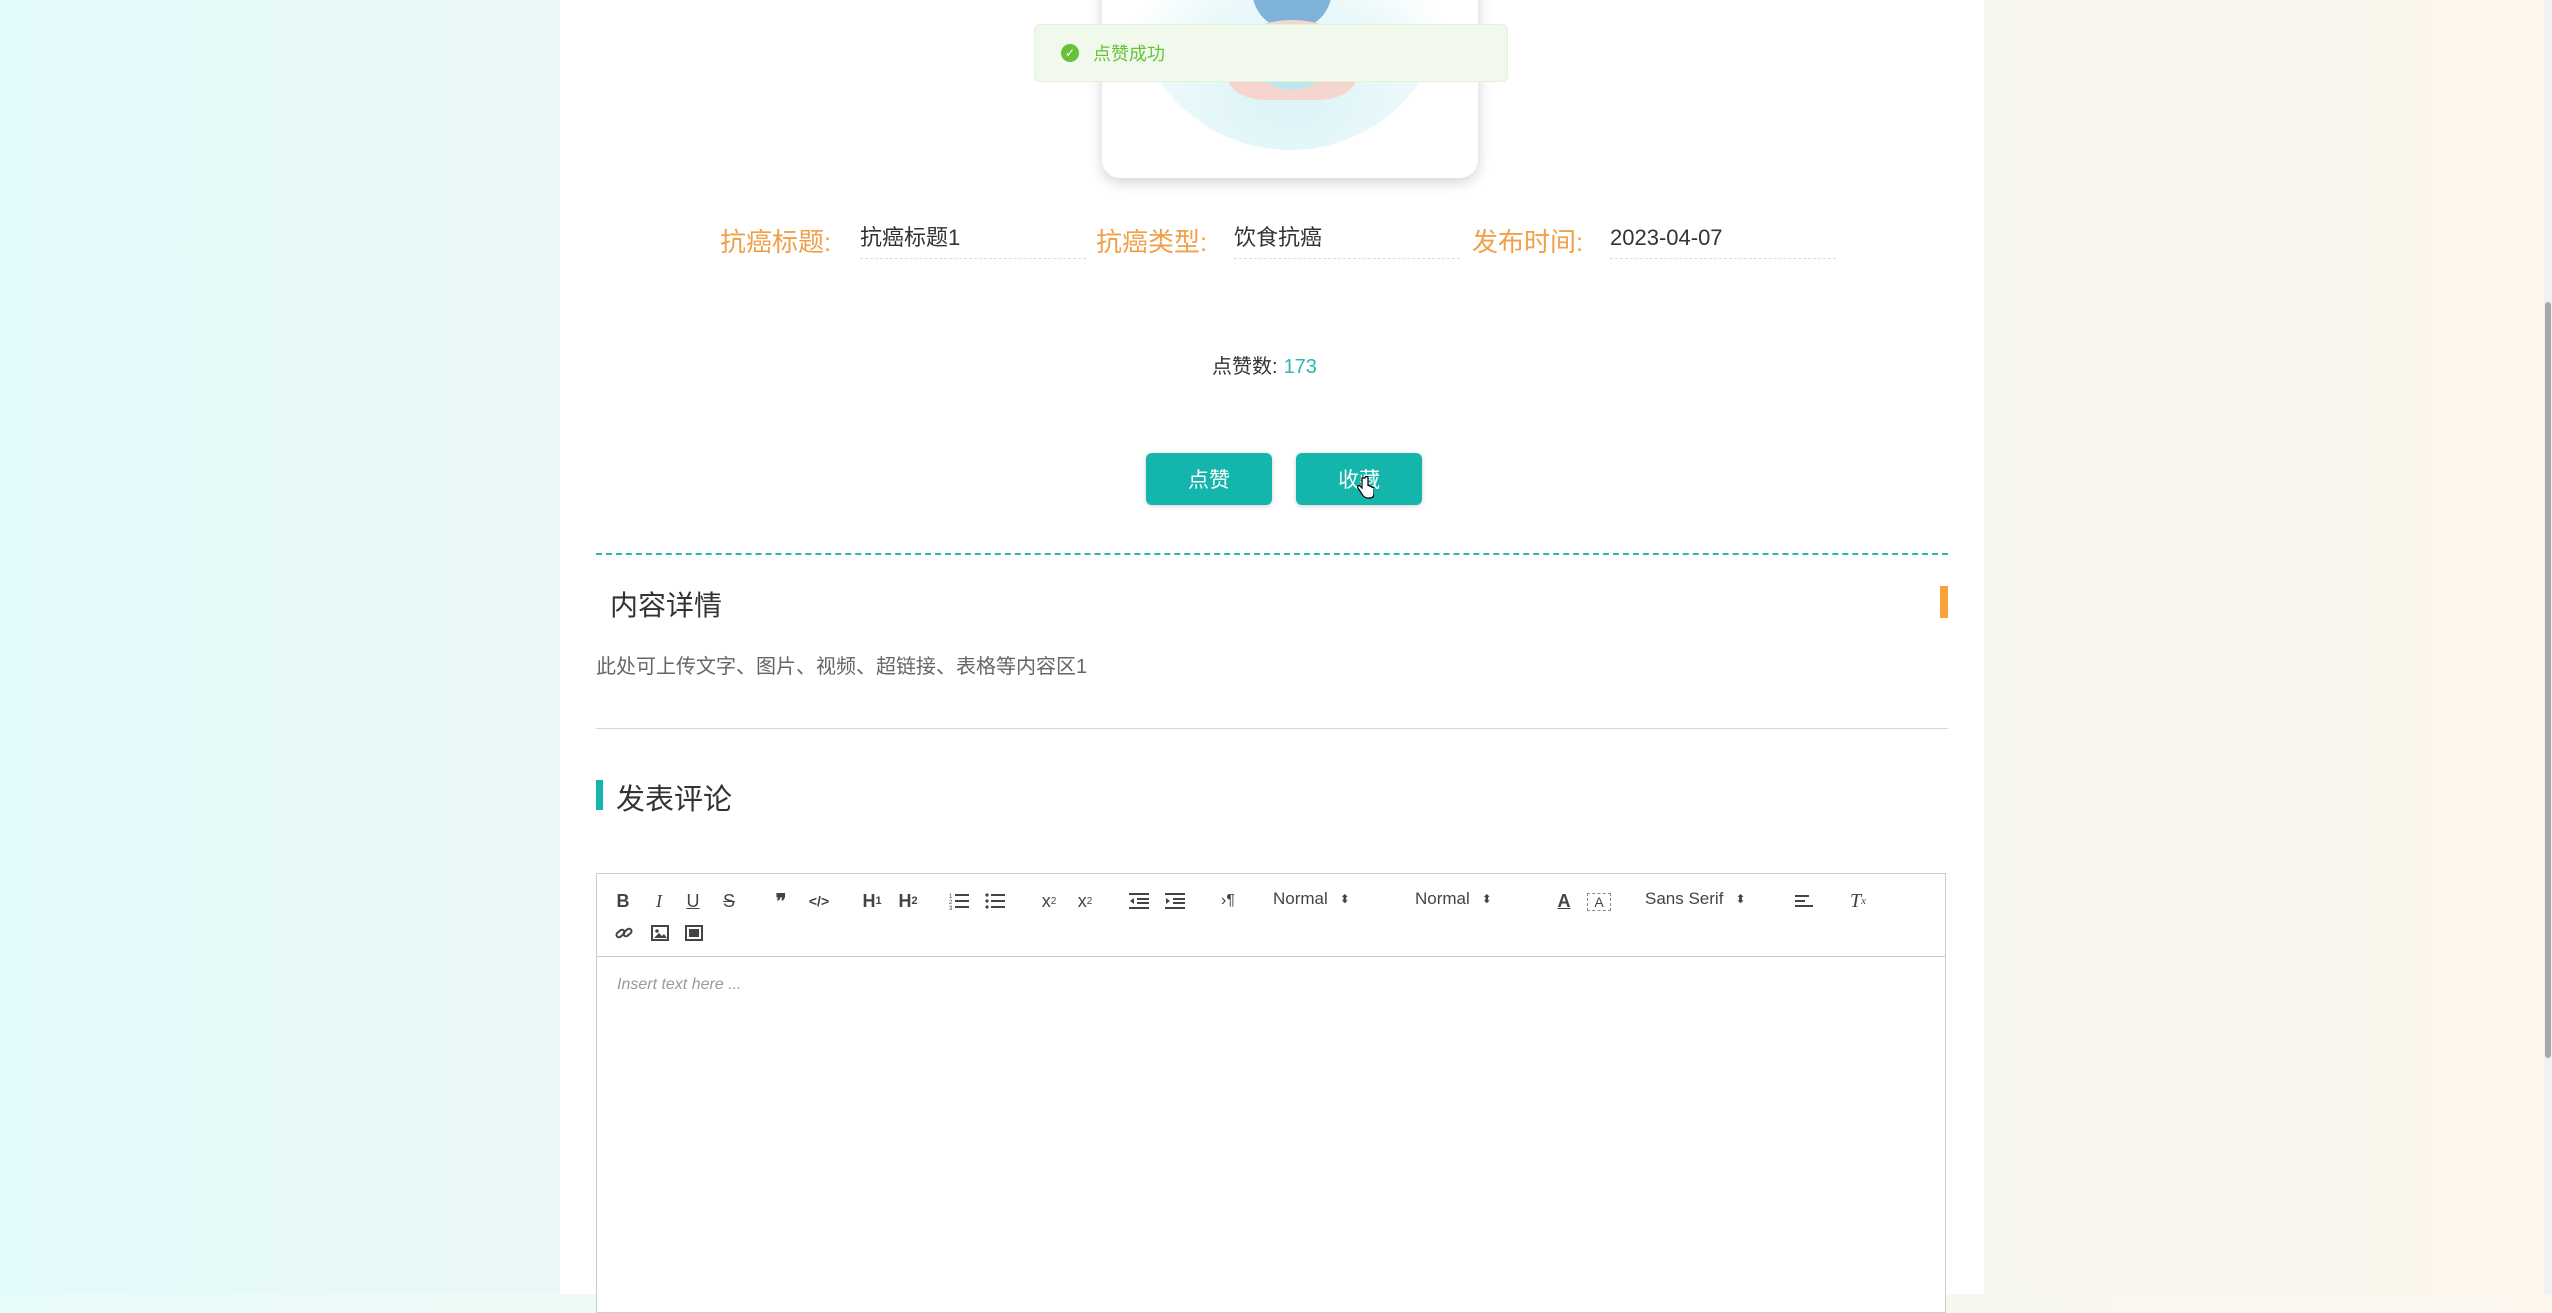 Image resolution: width=2552 pixels, height=1313 pixels. What do you see at coordinates (1684, 898) in the screenshot?
I see `font-select-value: Sans Serif` at bounding box center [1684, 898].